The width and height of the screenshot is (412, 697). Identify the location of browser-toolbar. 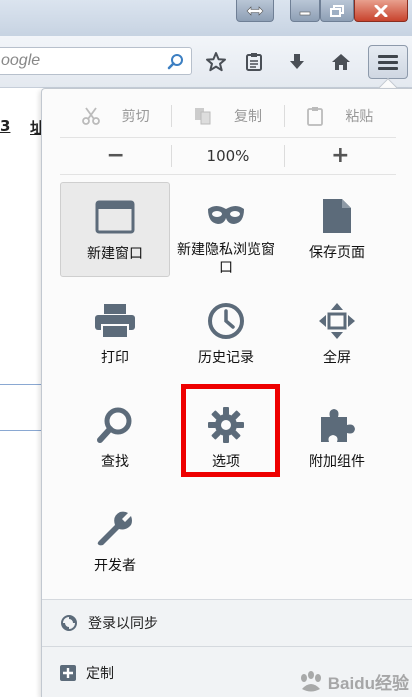
(206, 62).